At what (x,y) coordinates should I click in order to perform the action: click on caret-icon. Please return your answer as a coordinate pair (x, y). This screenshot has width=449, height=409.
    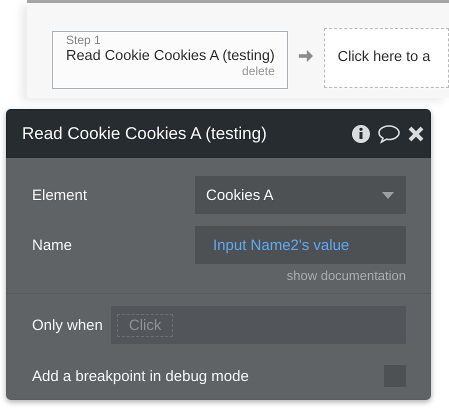
    Looking at the image, I should click on (388, 195).